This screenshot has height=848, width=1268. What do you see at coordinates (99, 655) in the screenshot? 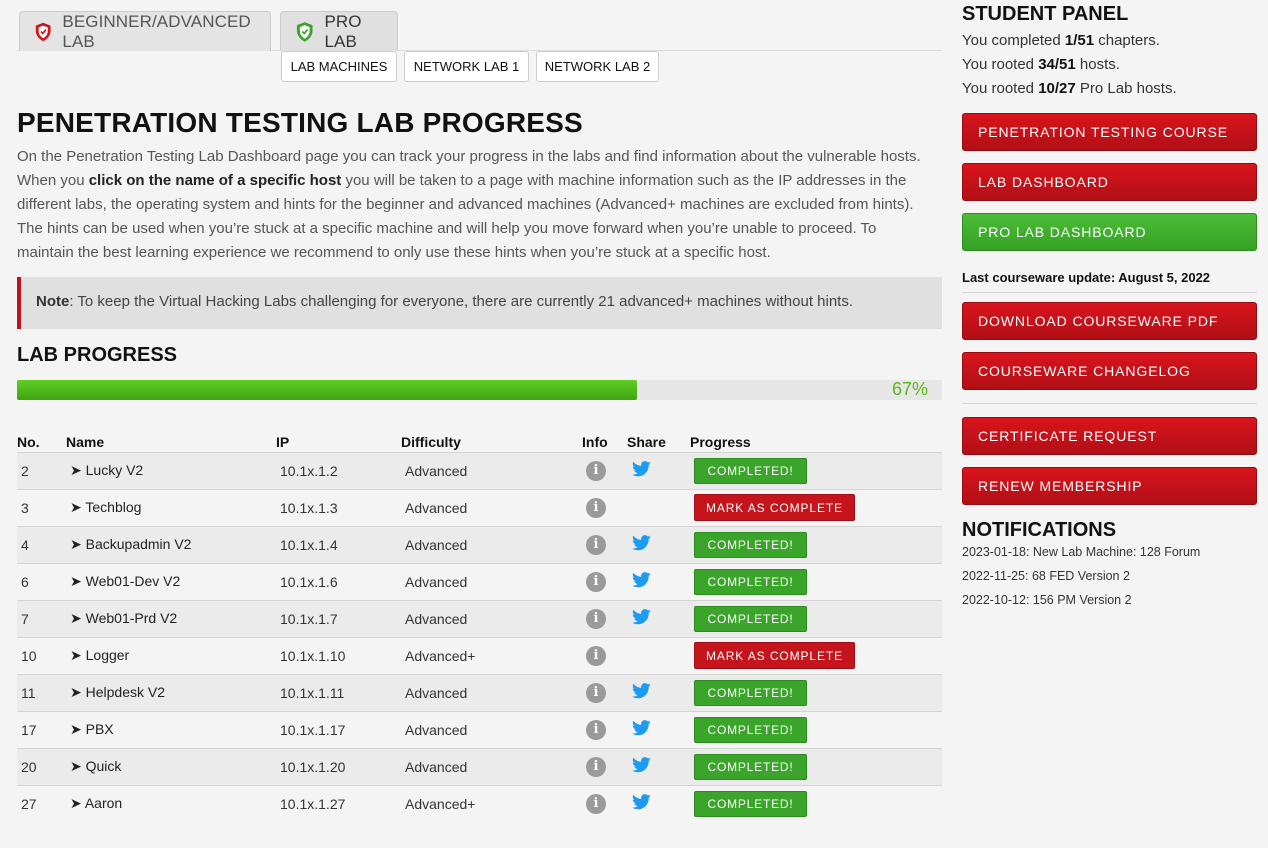
I see `host-link: ➤ Logger` at bounding box center [99, 655].